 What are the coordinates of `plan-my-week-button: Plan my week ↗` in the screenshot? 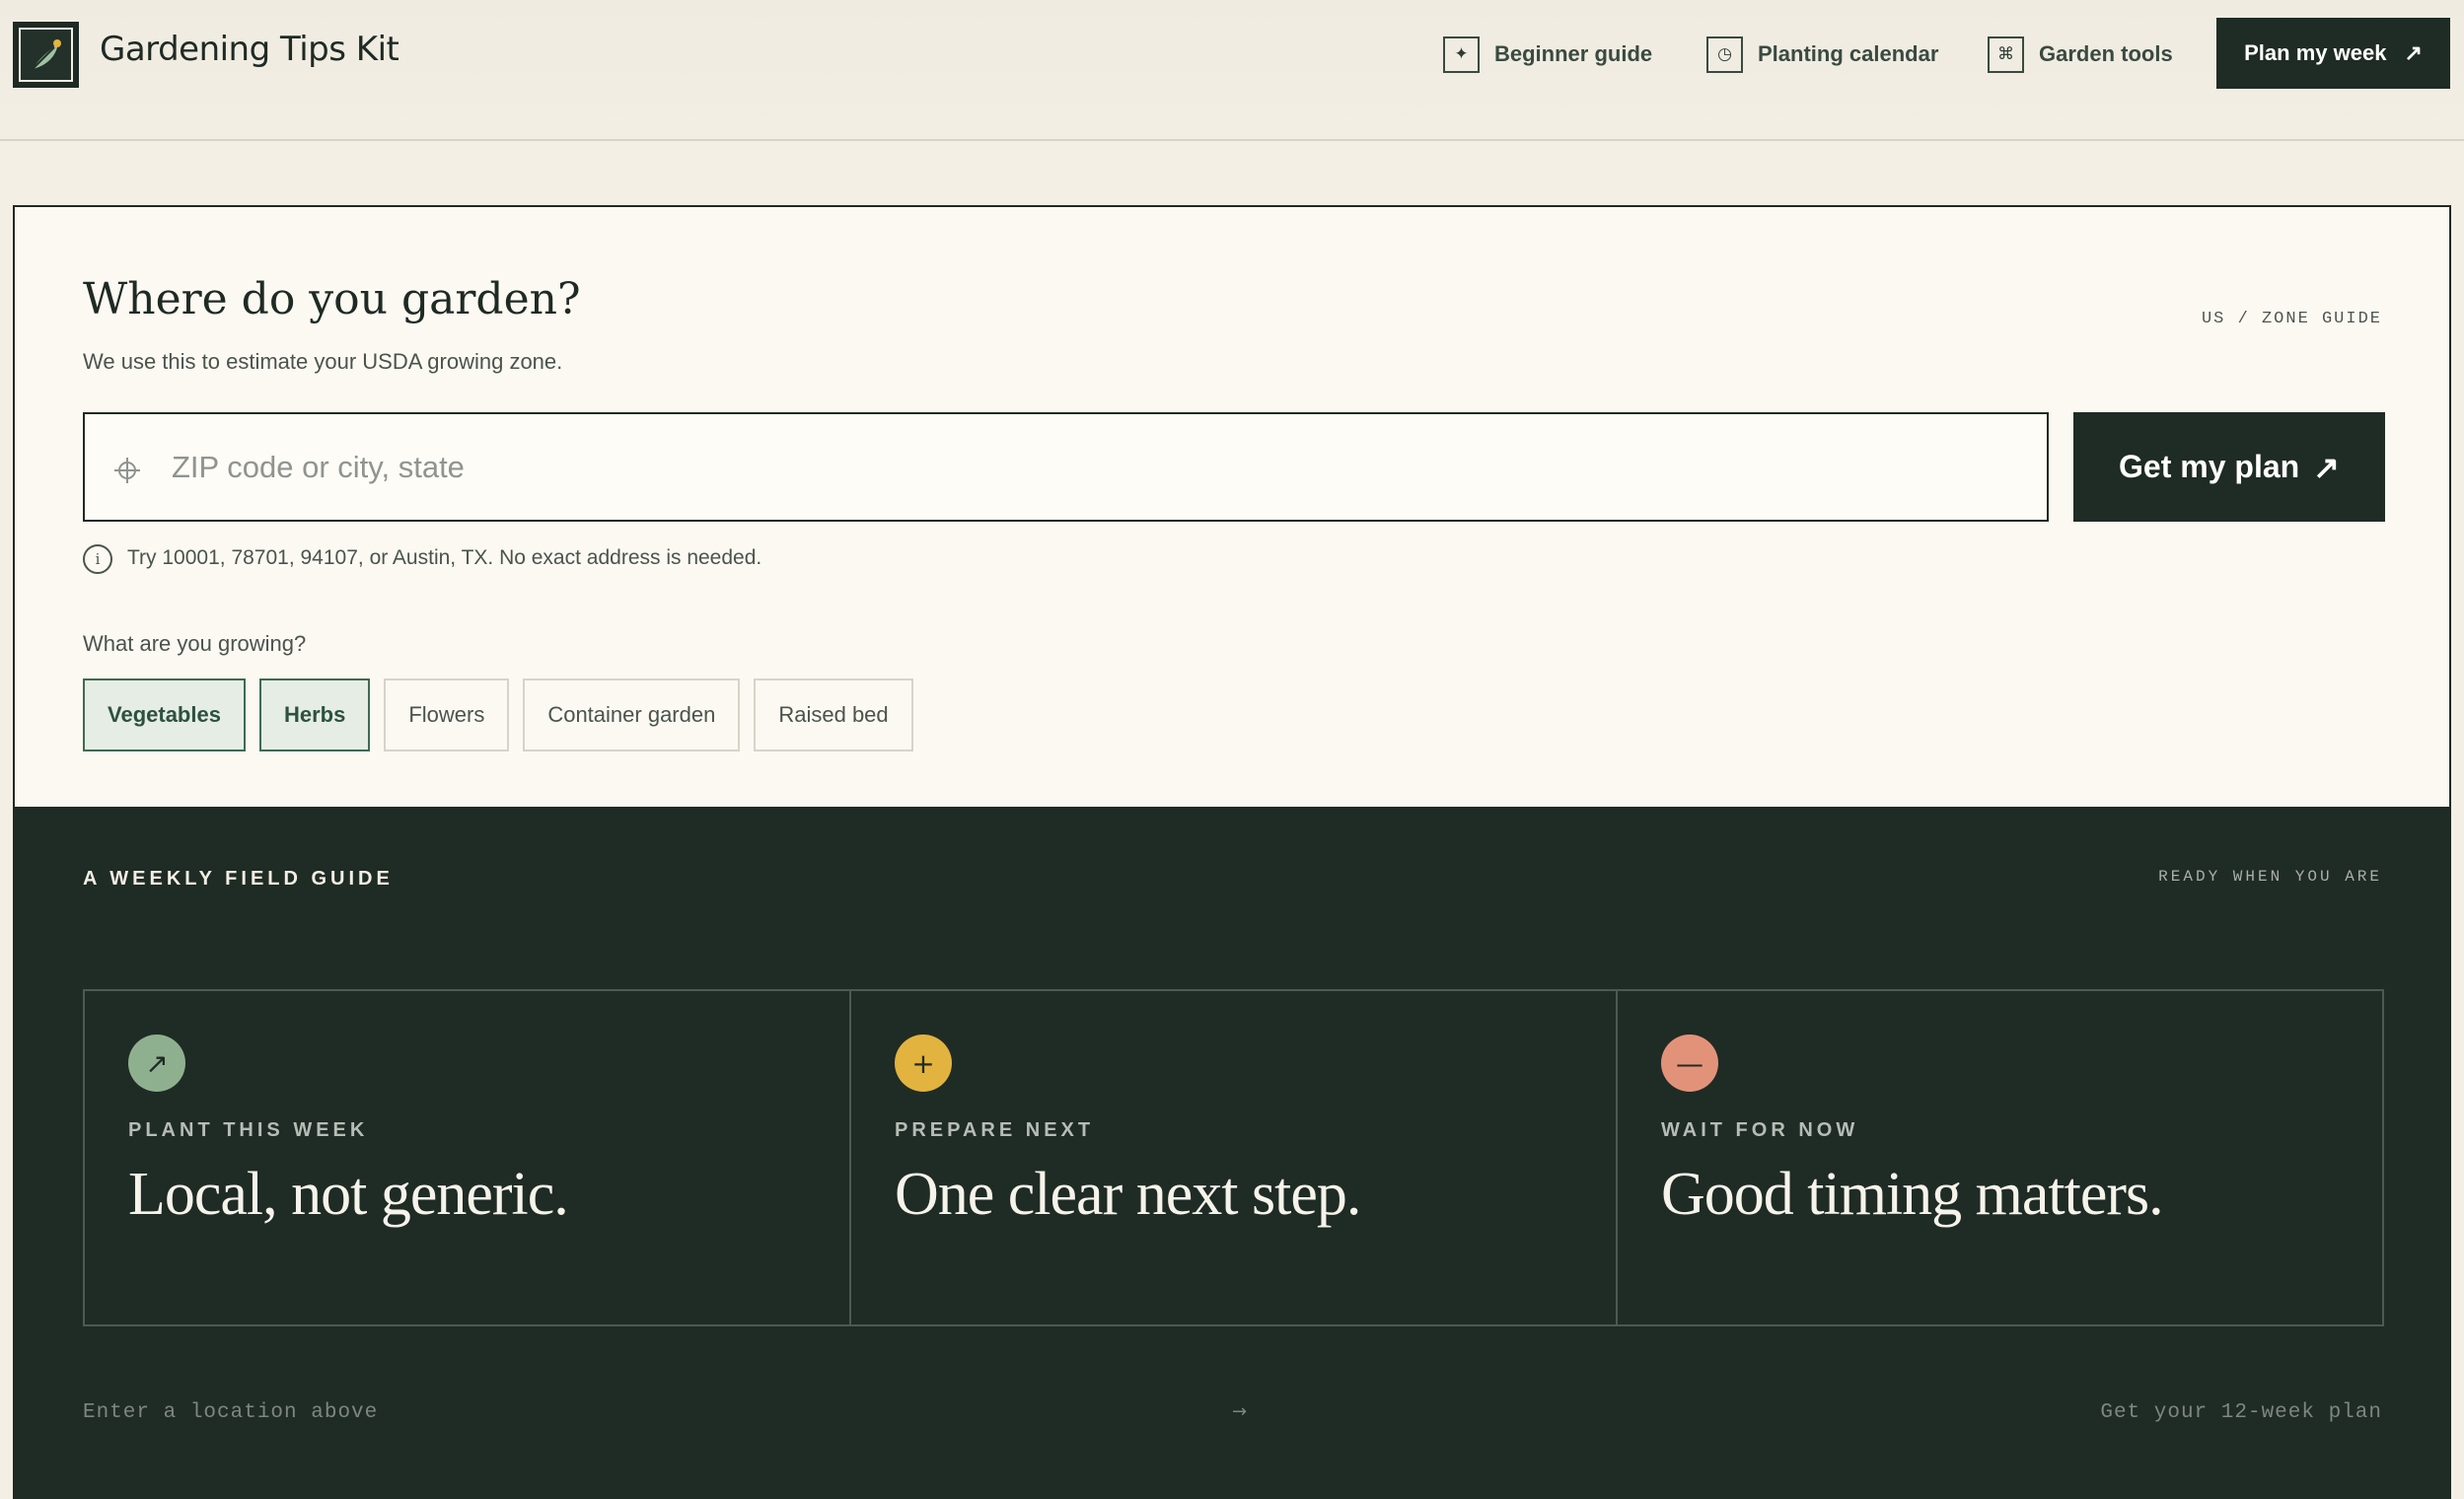 It's located at (2333, 54).